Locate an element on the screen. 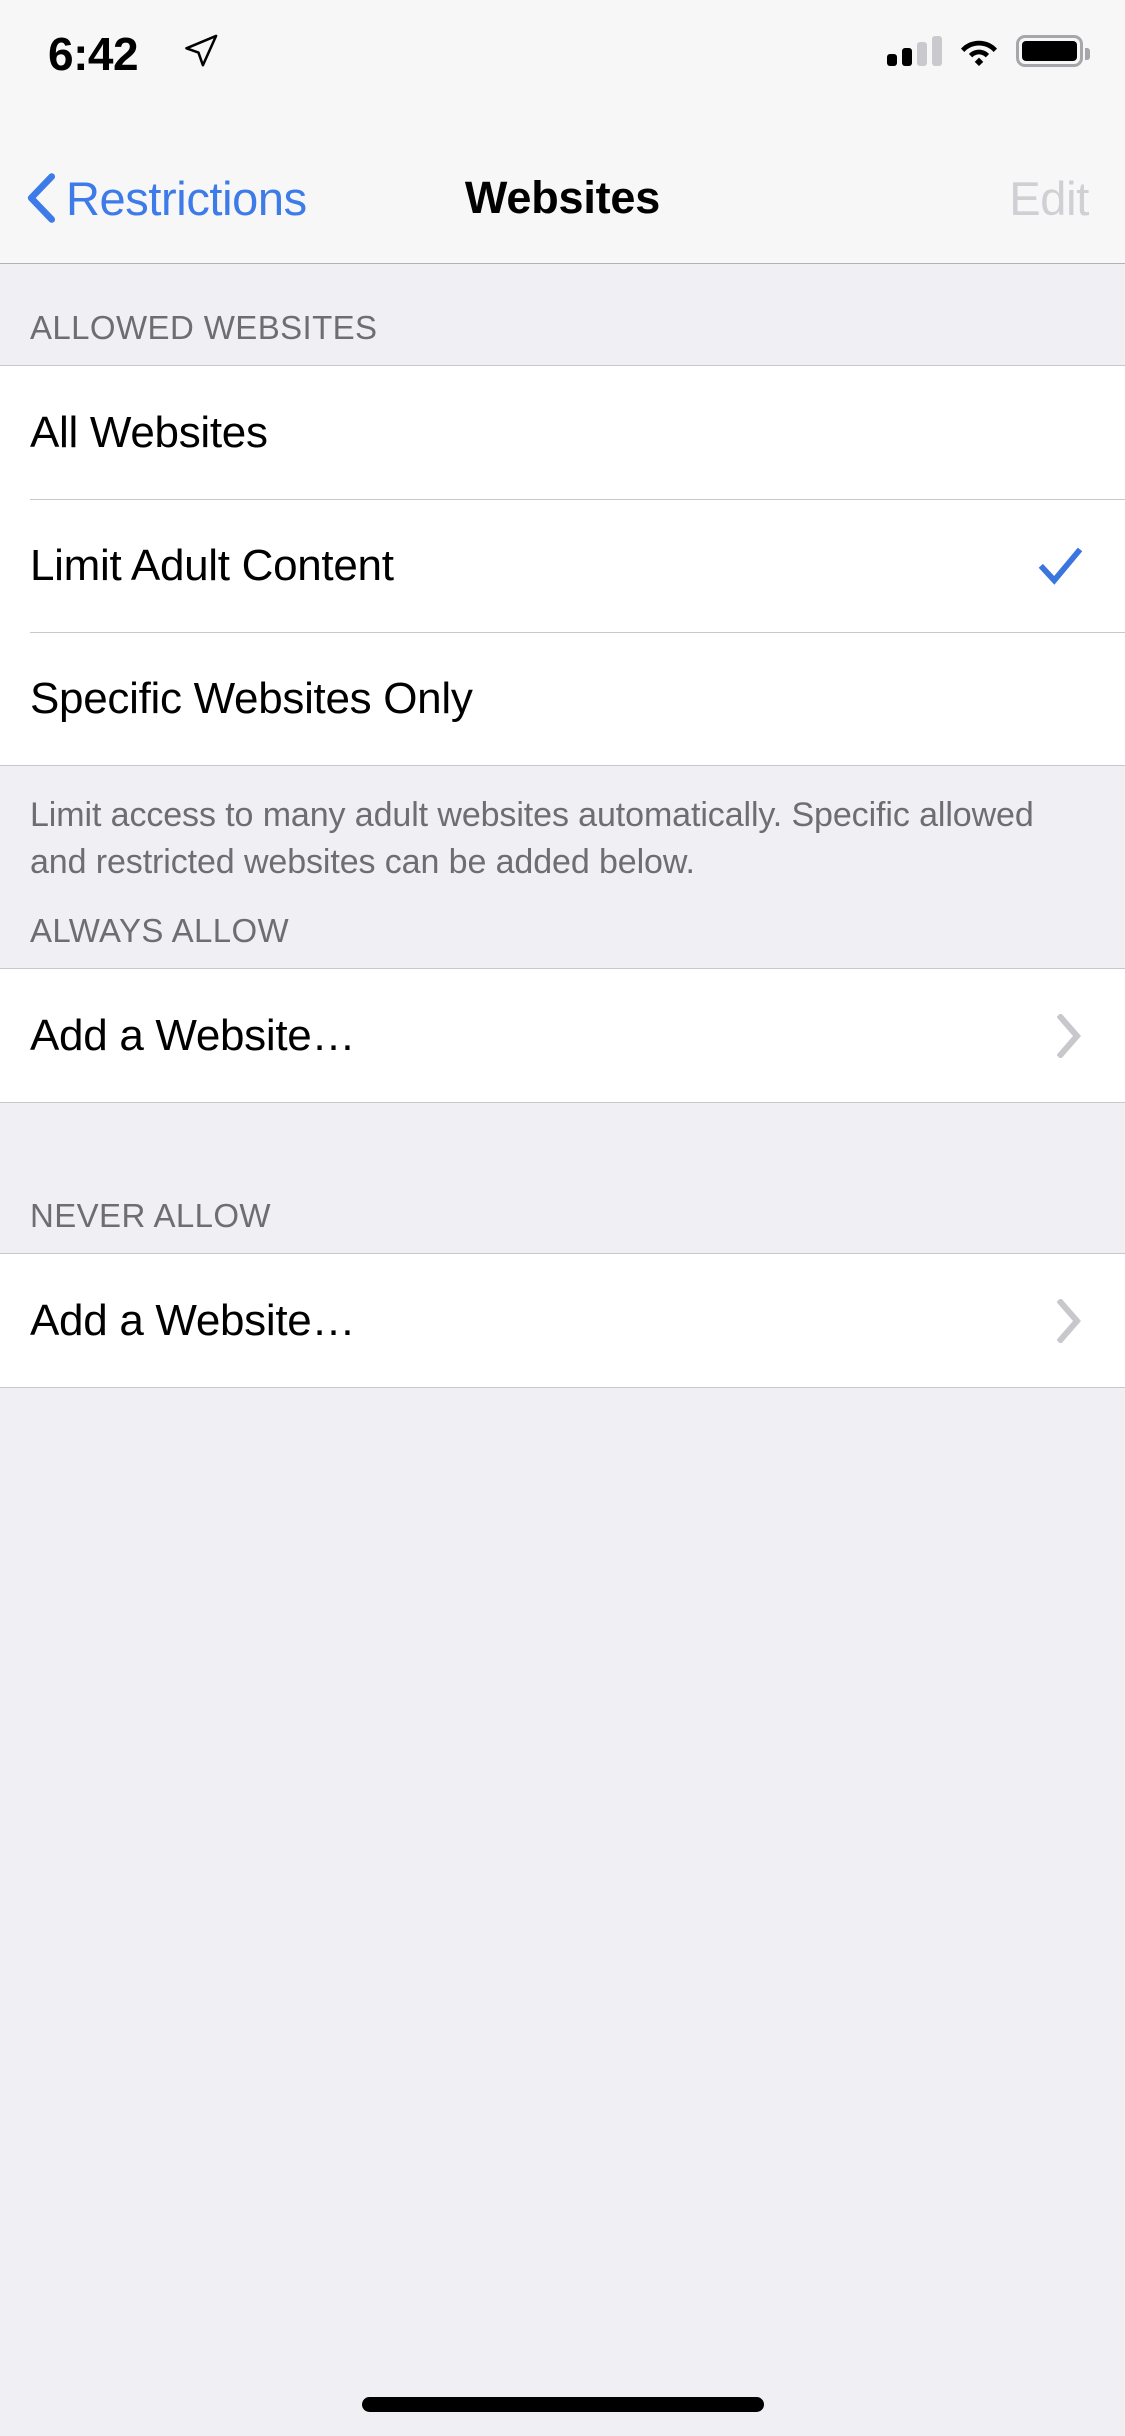 The image size is (1125, 2436). row-limit-adult-content: Limit Adult Content is located at coordinates (562, 565).